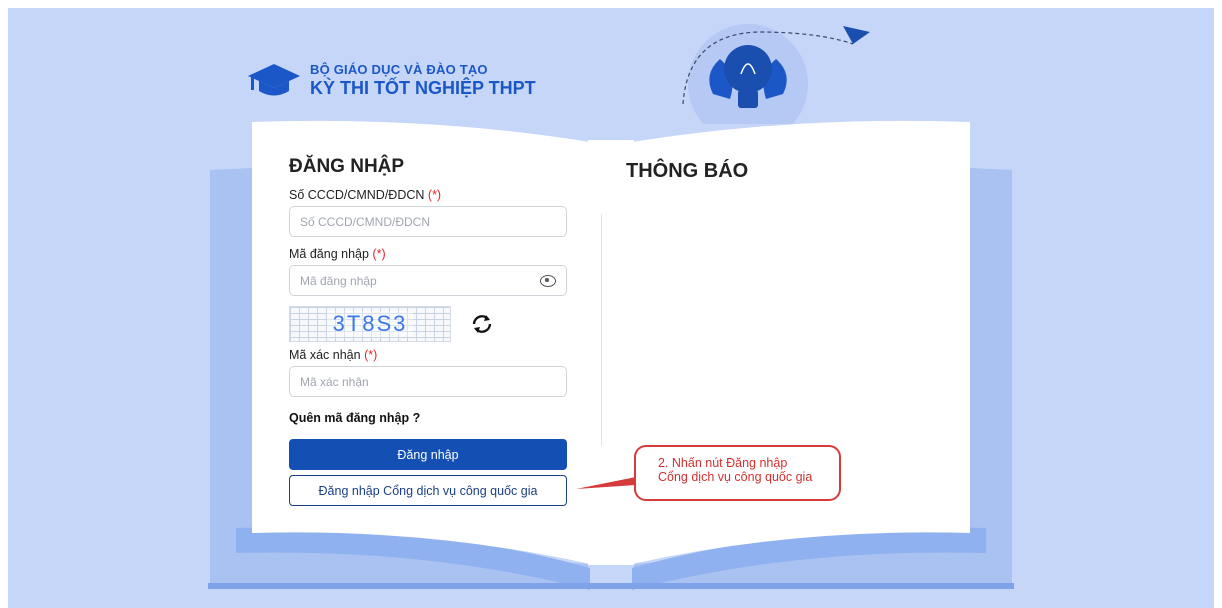  I want to click on verify-code-input: Mã xác nhận, so click(428, 381).